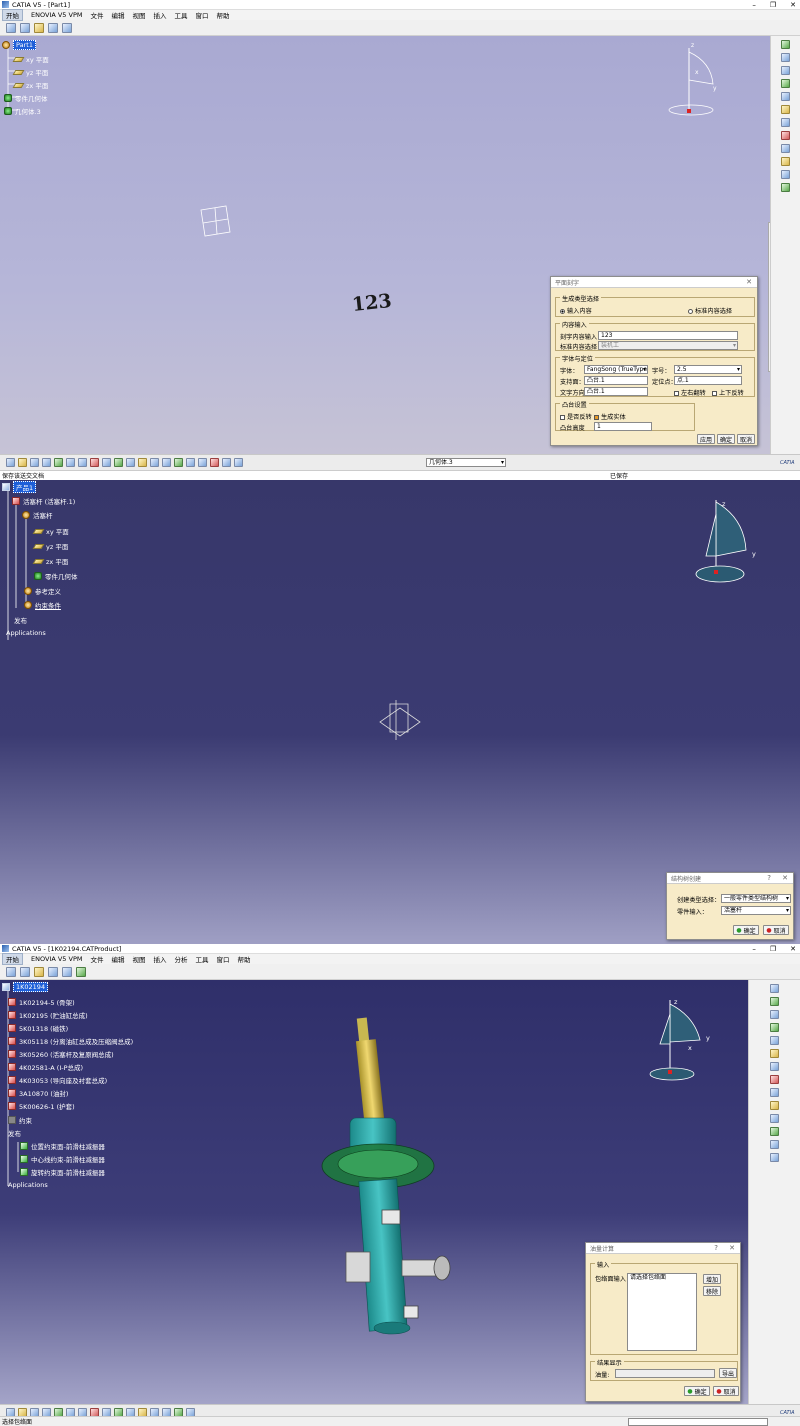 This screenshot has width=800, height=1426. I want to click on current-body-select: 几何体.3, so click(466, 462).